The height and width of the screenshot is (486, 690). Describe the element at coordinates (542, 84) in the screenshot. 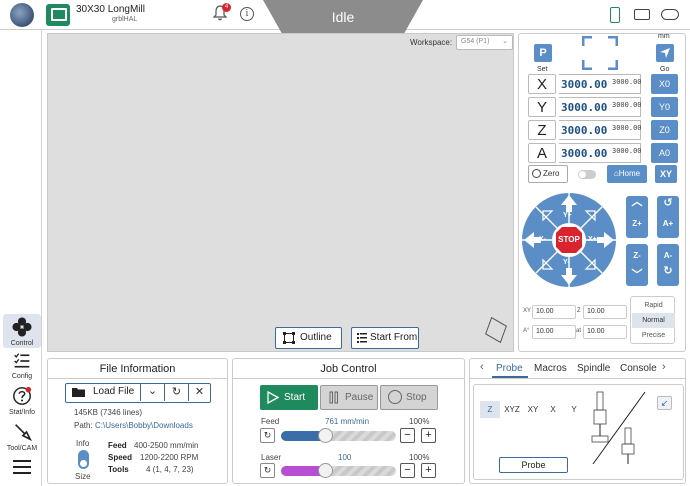

I see `axis-letter: X` at that location.